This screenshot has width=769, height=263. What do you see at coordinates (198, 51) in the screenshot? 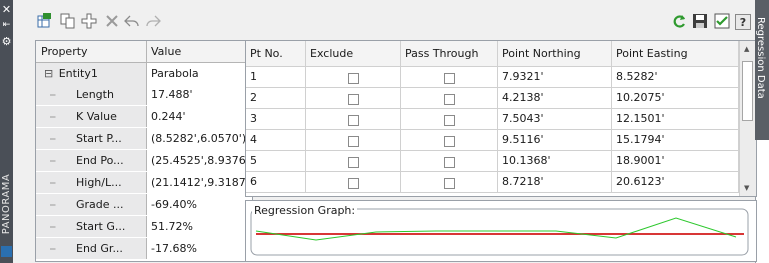
I see `value-column-header: Value` at bounding box center [198, 51].